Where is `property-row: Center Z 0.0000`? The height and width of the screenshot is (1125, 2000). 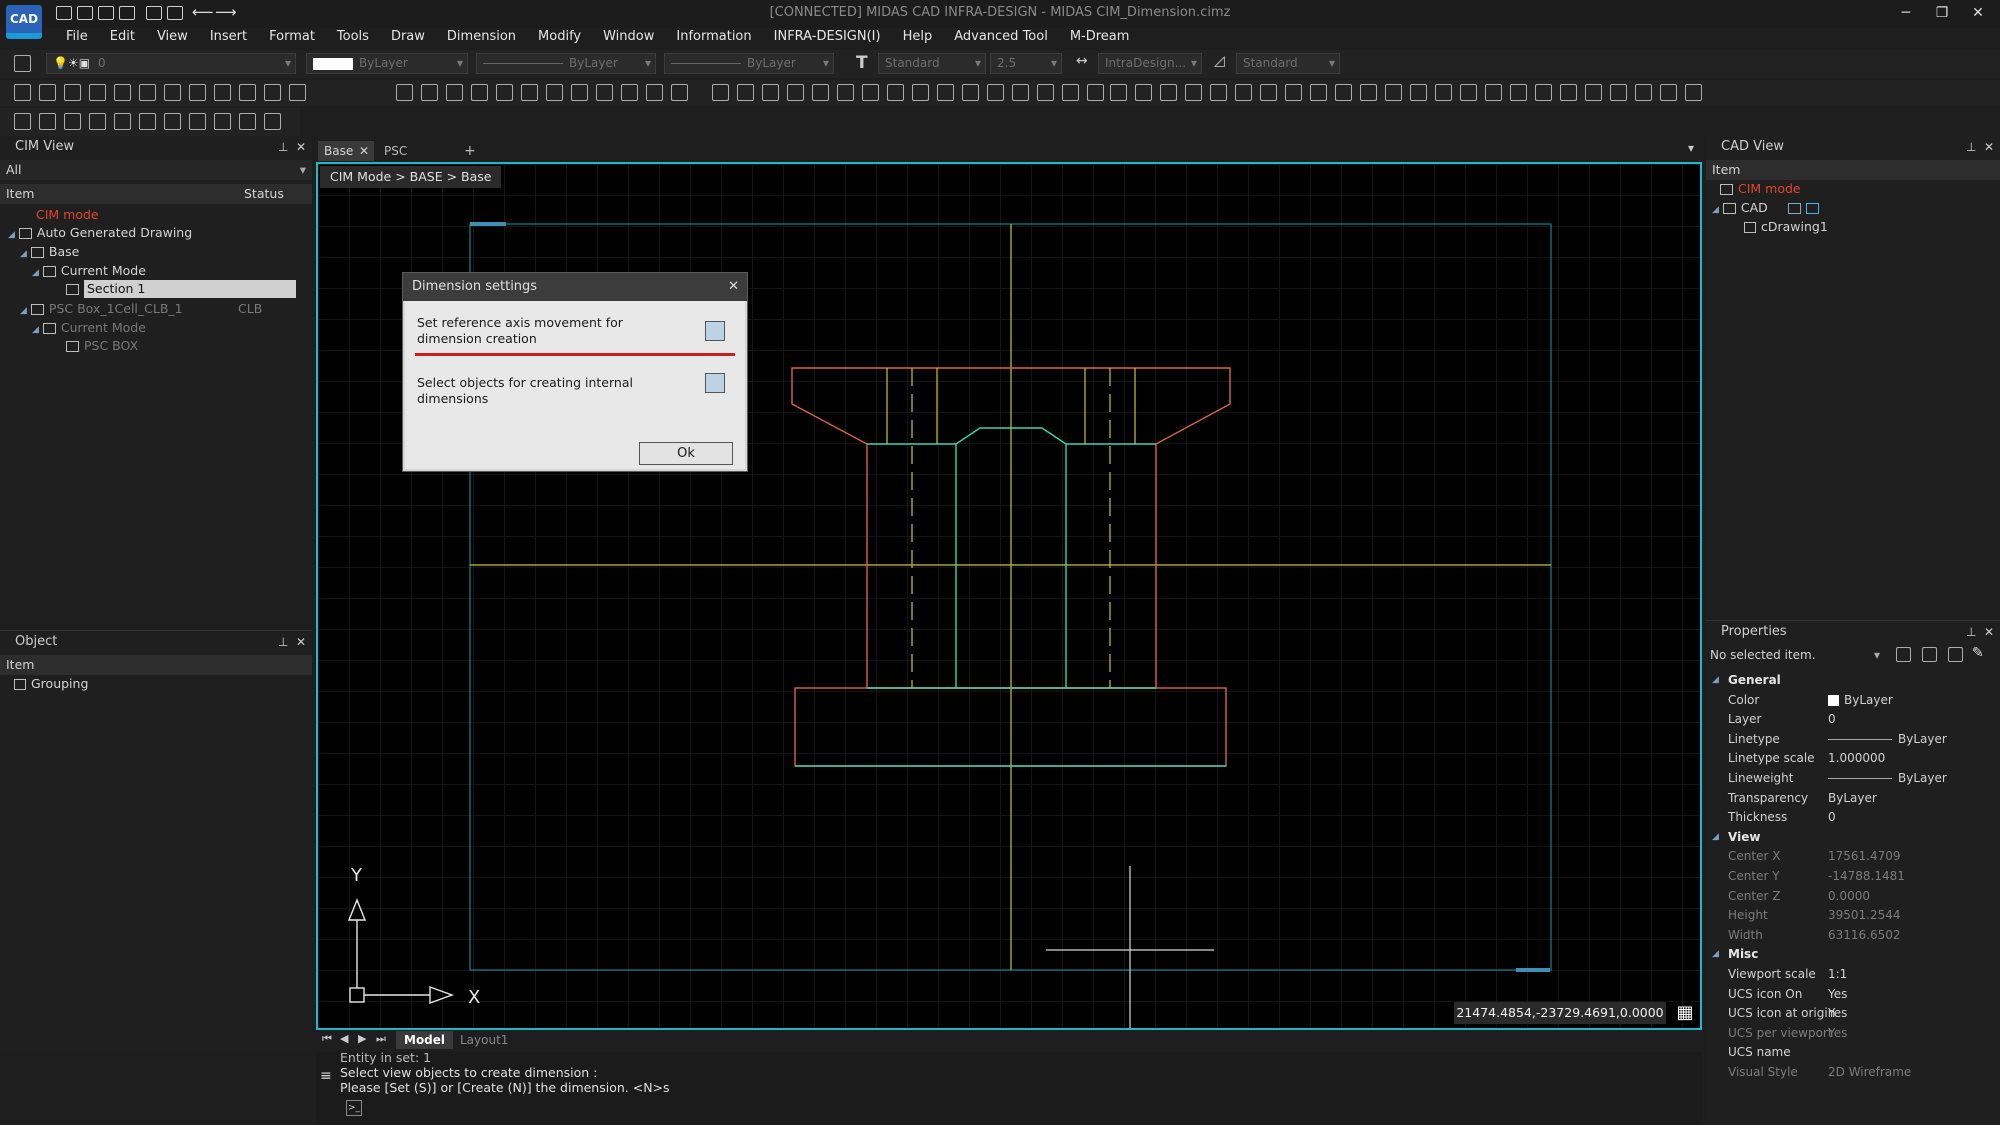
property-row: Center Z 0.0000 is located at coordinates (1851, 896).